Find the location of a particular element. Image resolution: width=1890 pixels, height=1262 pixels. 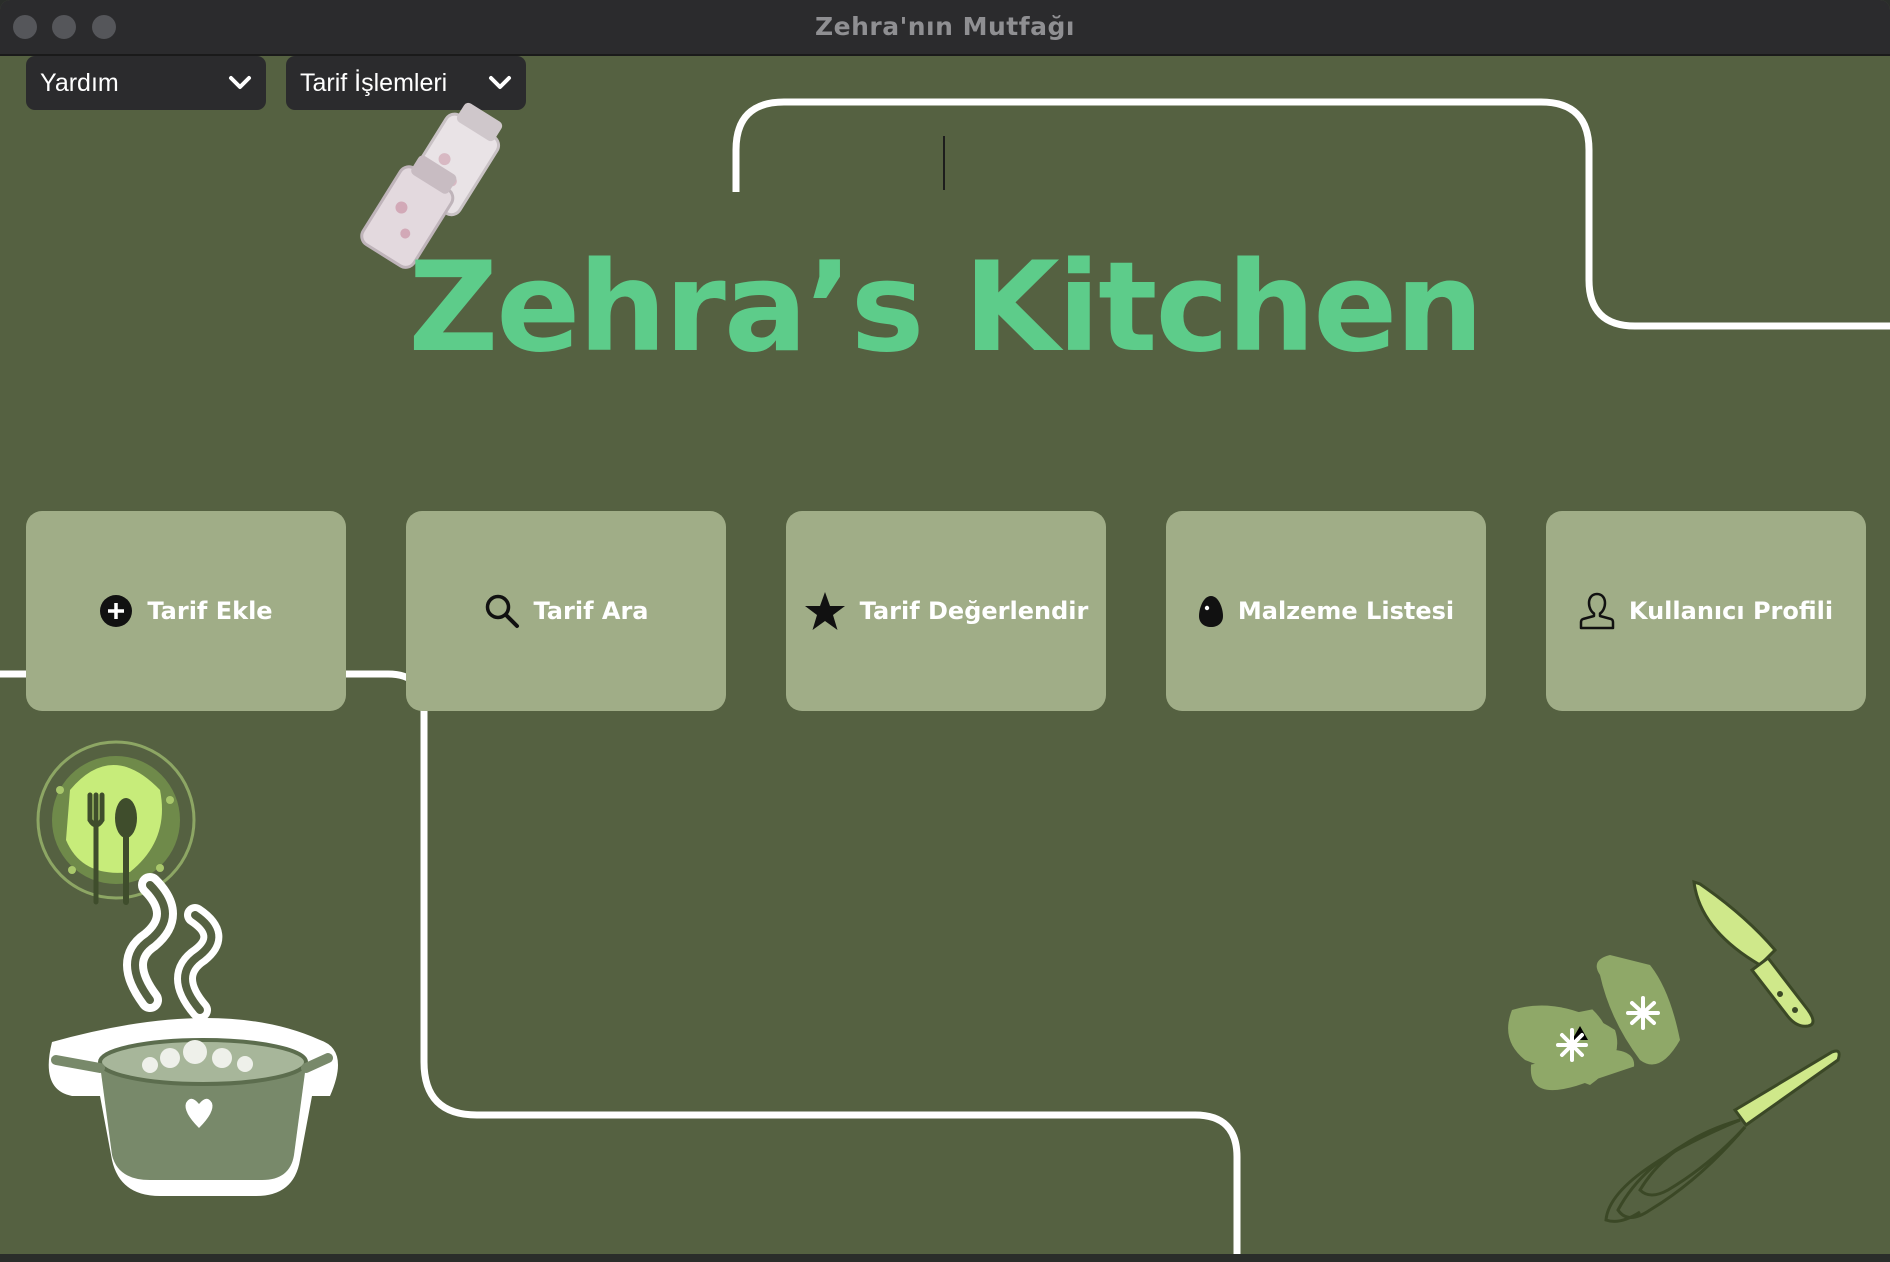

brand-title: Zehra’s Kitchen is located at coordinates (945, 308).